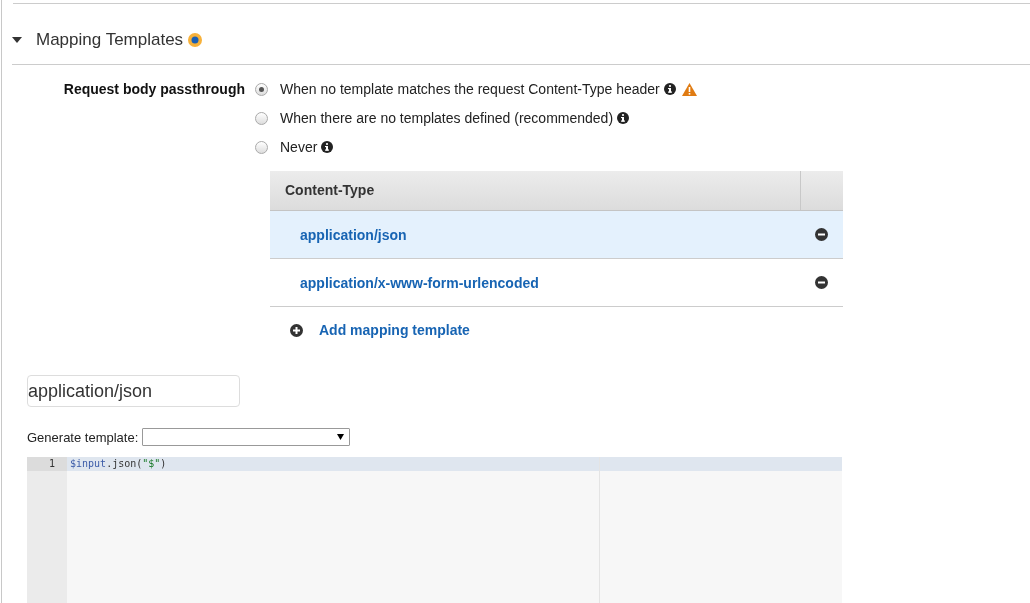 This screenshot has height=603, width=1030. Describe the element at coordinates (110, 40) in the screenshot. I see `section-title: Mapping Templates` at that location.